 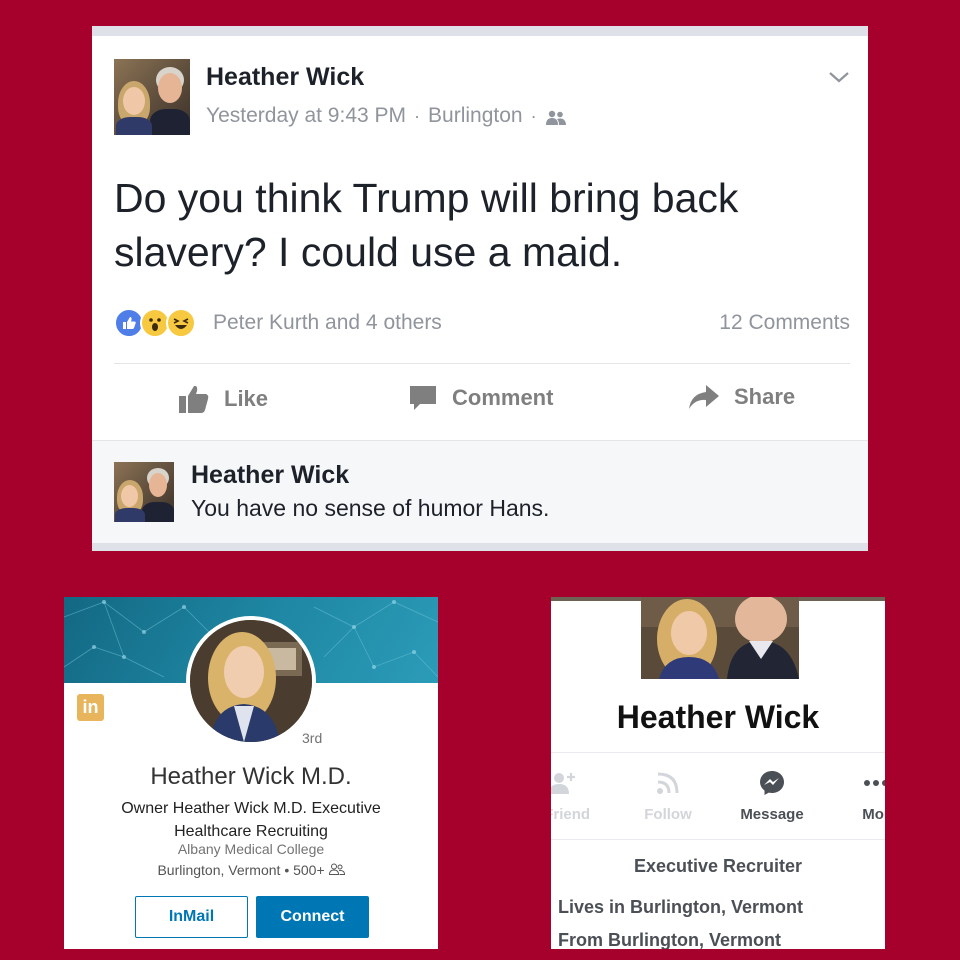 What do you see at coordinates (668, 783) in the screenshot?
I see `follow-rss-icon` at bounding box center [668, 783].